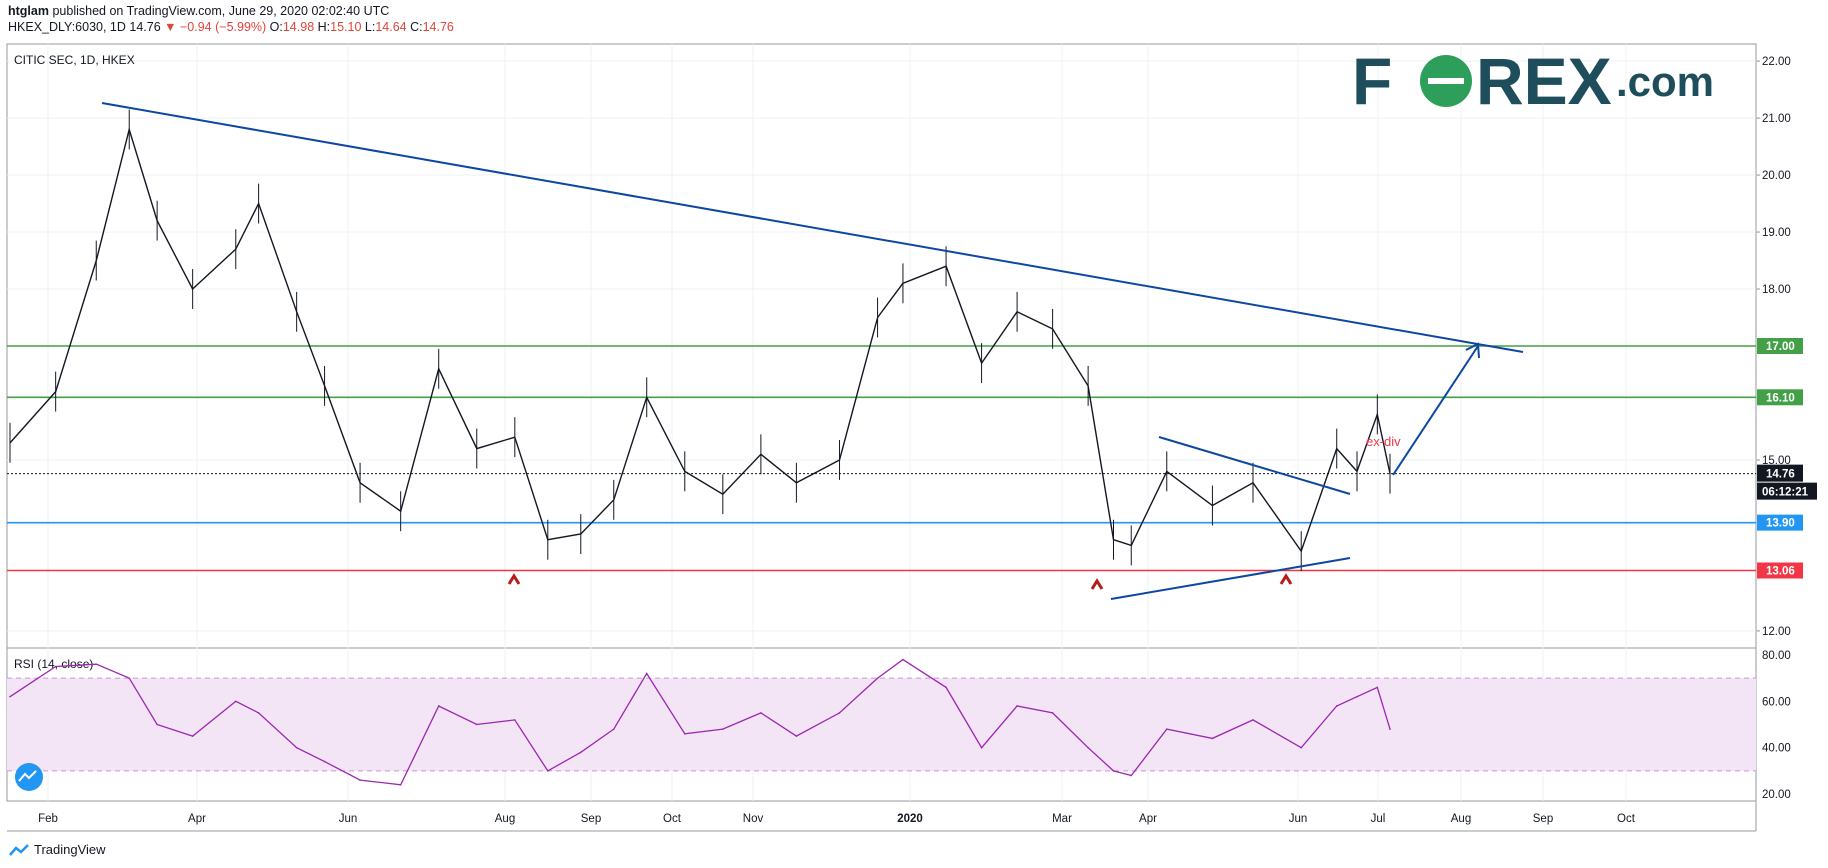  Describe the element at coordinates (1776, 233) in the screenshot. I see `y-tick-label: 19.00` at that location.